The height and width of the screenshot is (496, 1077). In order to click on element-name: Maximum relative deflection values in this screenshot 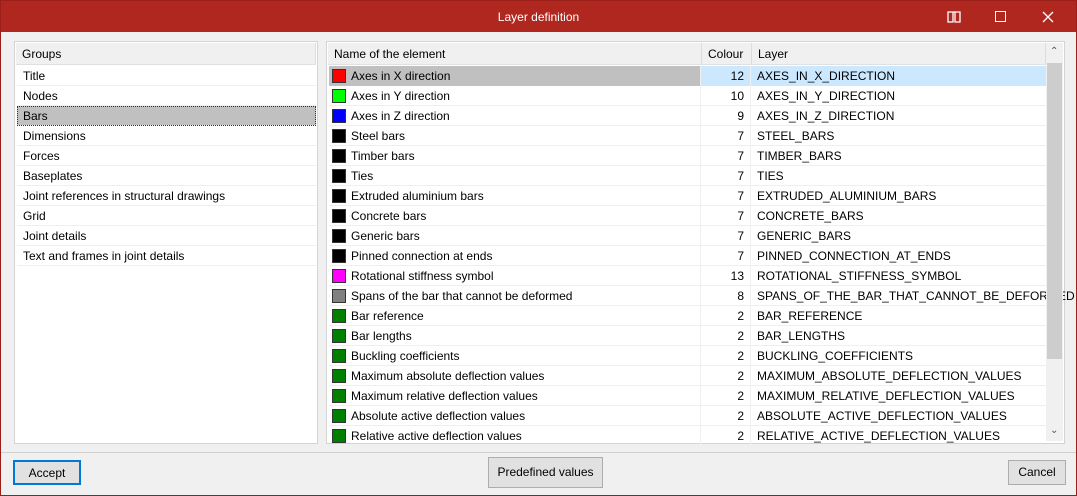, I will do `click(444, 396)`.